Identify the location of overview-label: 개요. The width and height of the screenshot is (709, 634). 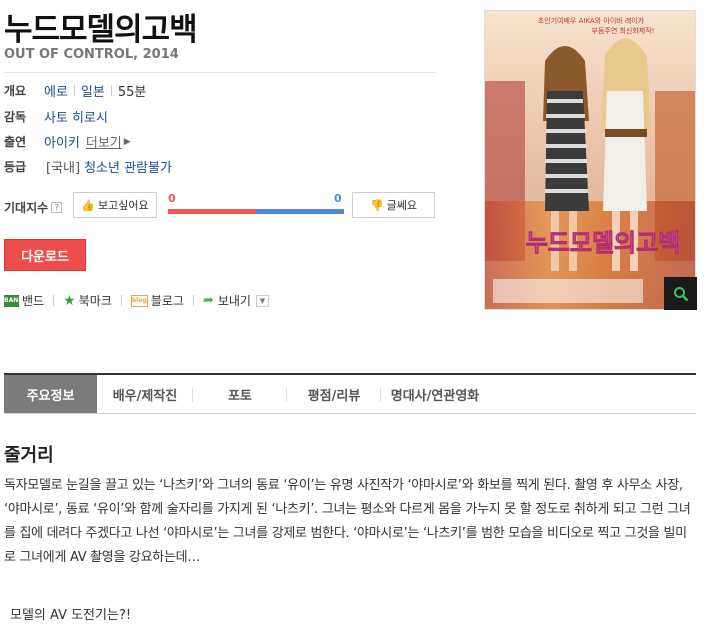
(15, 91).